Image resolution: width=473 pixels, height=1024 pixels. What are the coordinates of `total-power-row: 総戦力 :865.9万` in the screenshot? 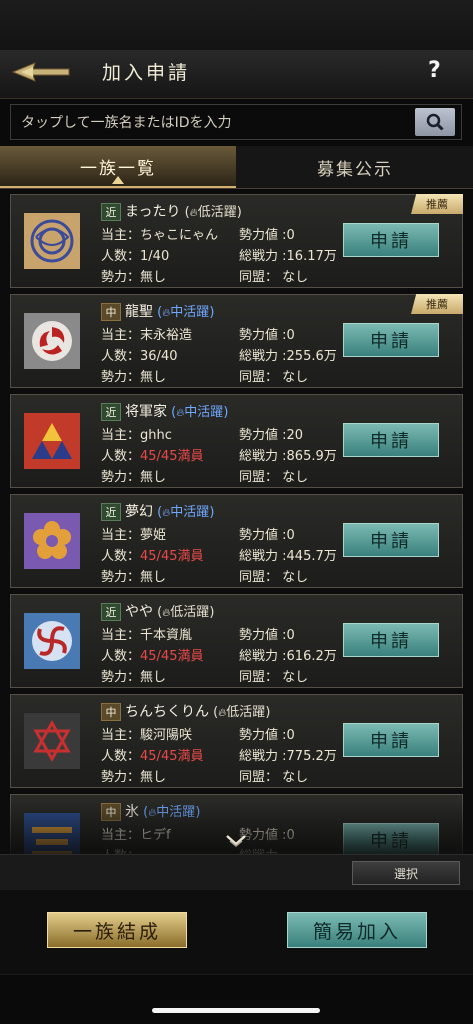 It's located at (288, 456).